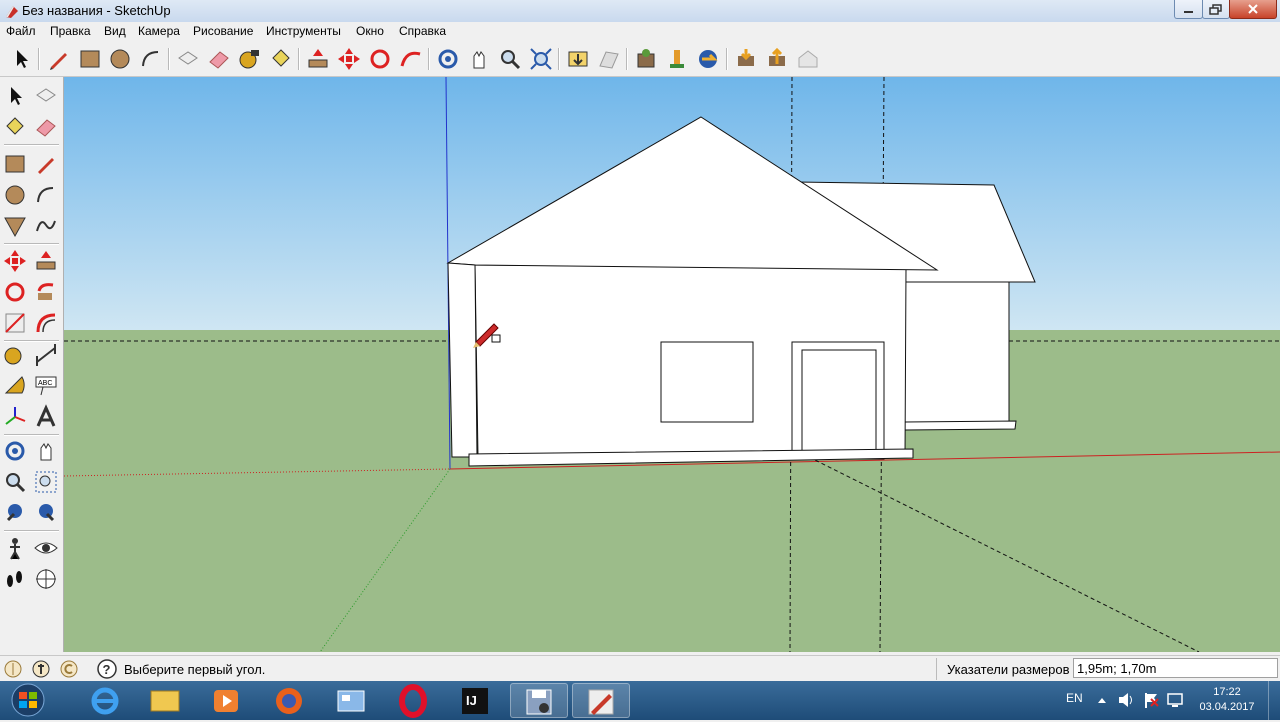 The width and height of the screenshot is (1280, 722). I want to click on menu-help: Справка, so click(422, 31).